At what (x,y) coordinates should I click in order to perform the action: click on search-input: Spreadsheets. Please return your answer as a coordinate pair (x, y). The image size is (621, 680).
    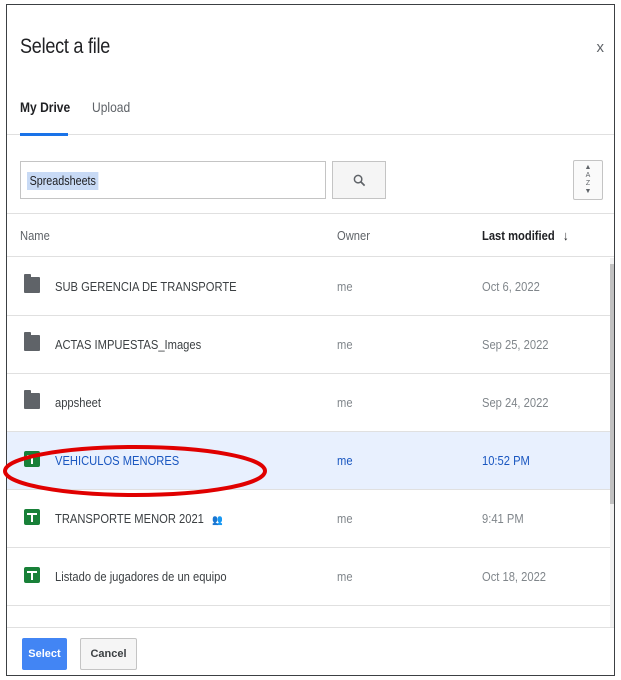
    Looking at the image, I should click on (173, 180).